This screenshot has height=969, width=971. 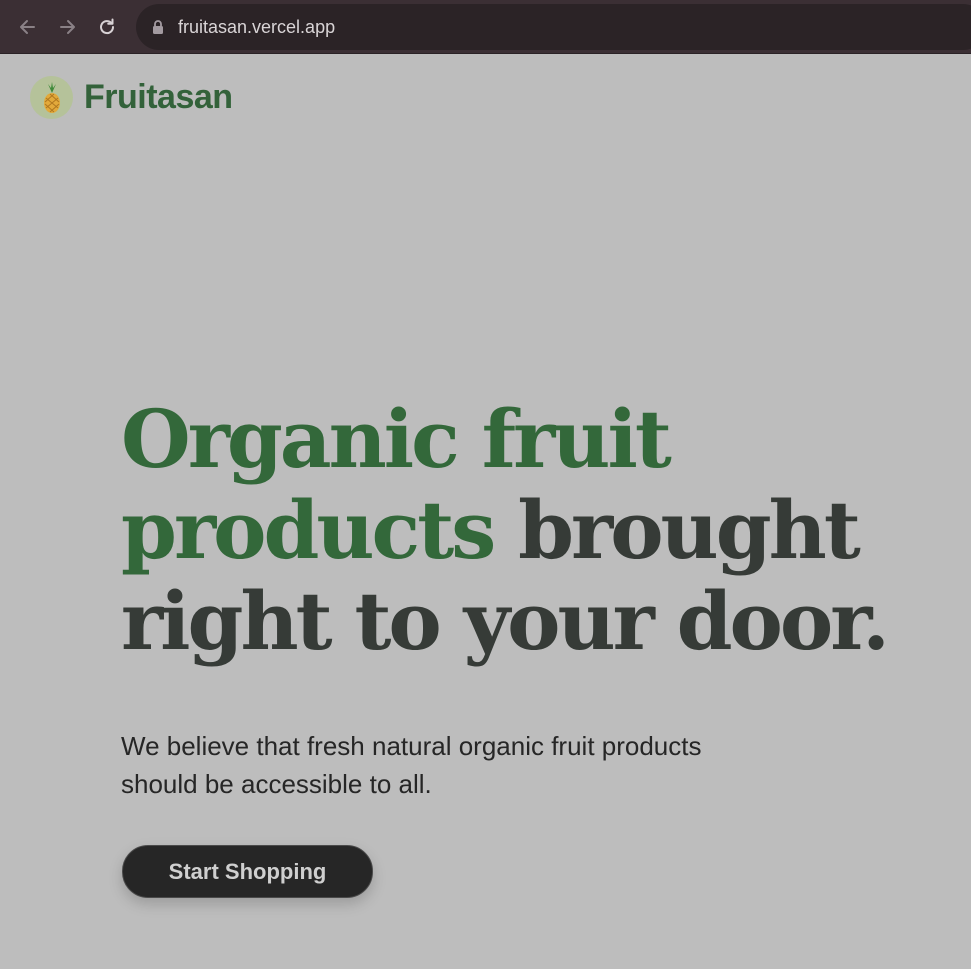 I want to click on back-button, so click(x=28, y=27).